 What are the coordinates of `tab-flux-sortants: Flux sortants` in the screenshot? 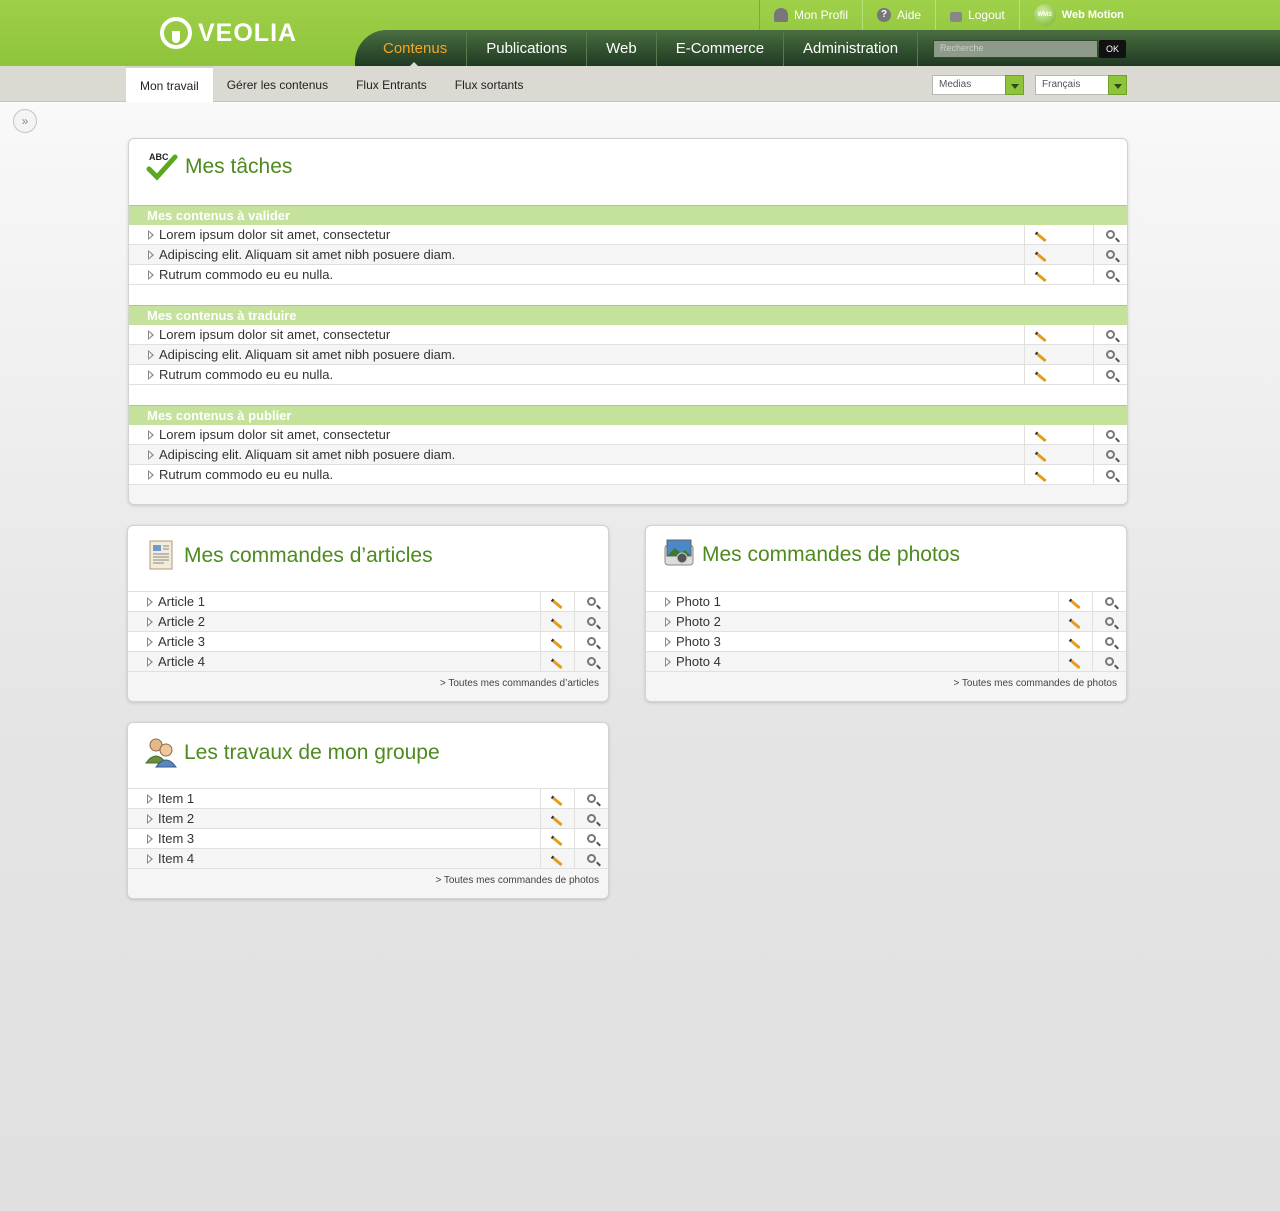 It's located at (489, 84).